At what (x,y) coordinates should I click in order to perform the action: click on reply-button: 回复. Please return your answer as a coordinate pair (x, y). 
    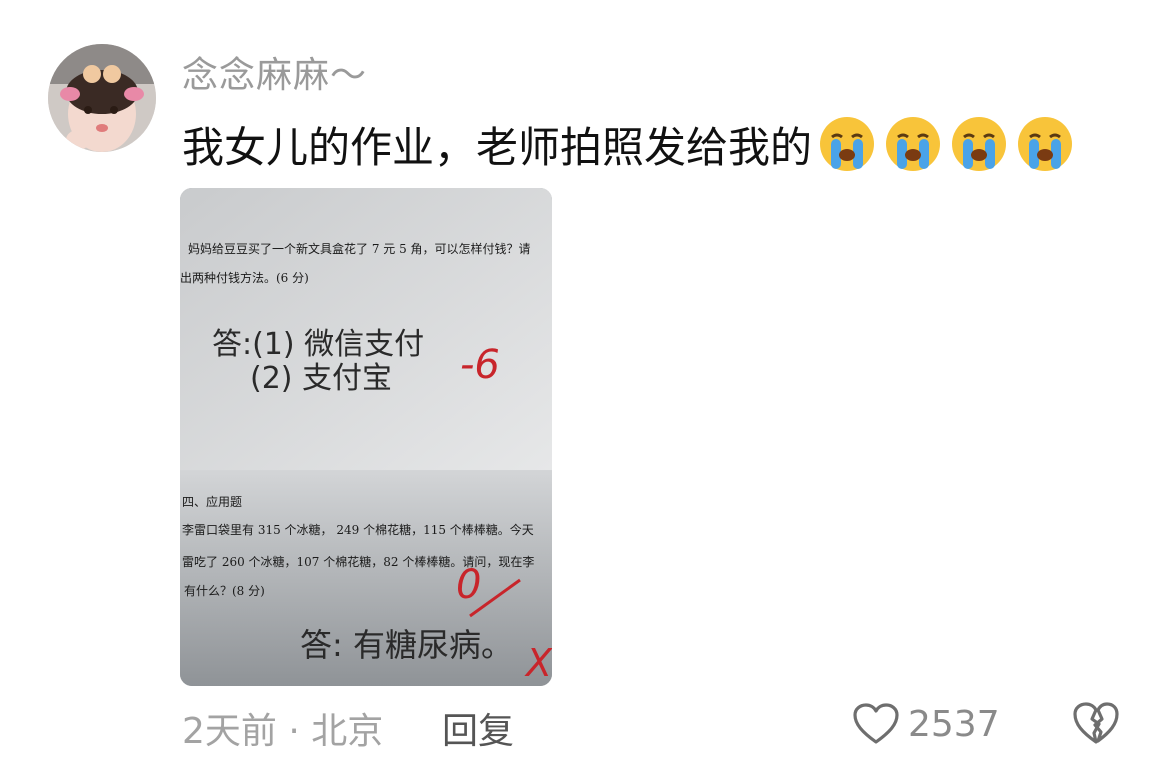
    Looking at the image, I should click on (478, 728).